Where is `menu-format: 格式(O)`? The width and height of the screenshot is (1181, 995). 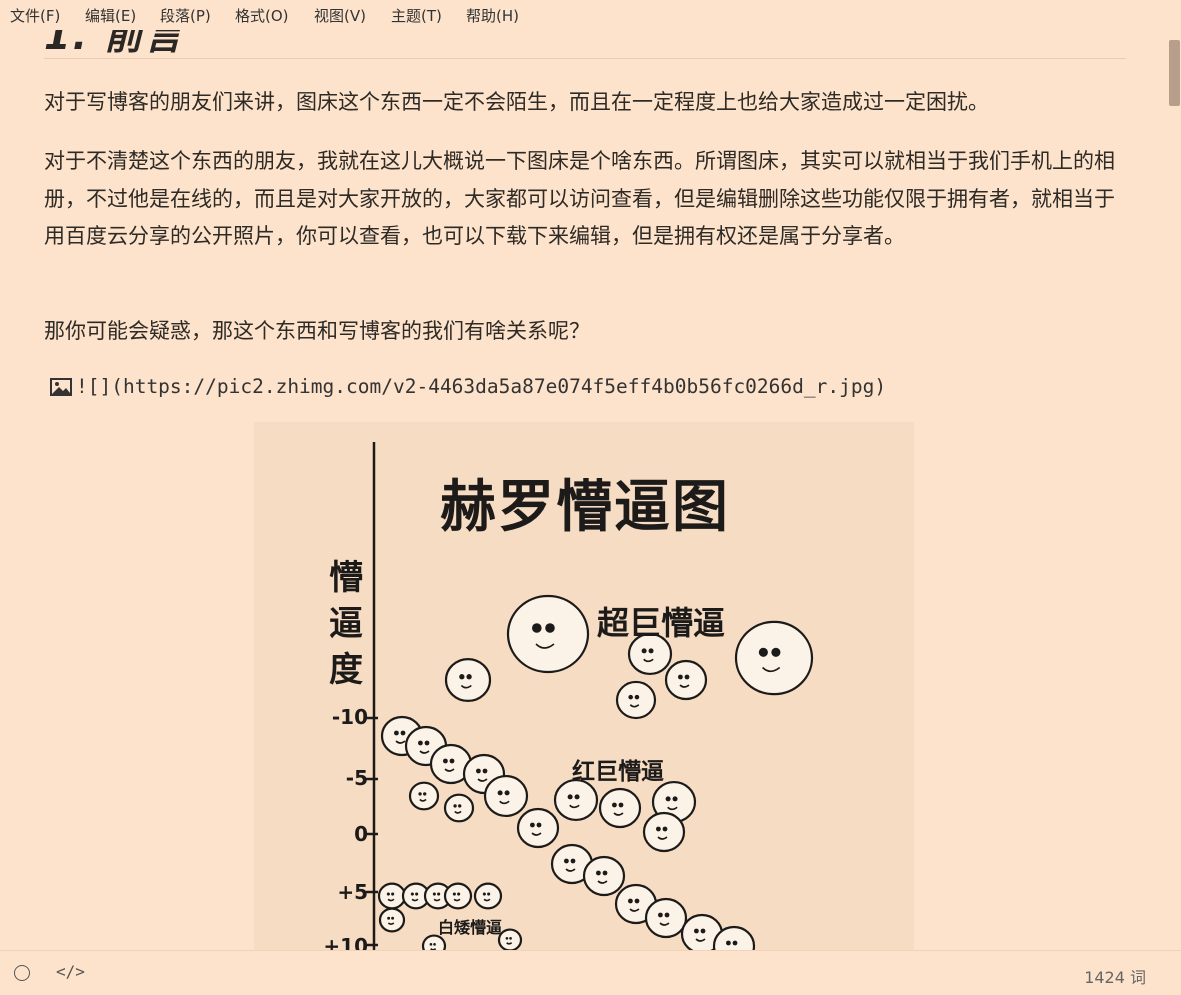 menu-format: 格式(O) is located at coordinates (262, 15).